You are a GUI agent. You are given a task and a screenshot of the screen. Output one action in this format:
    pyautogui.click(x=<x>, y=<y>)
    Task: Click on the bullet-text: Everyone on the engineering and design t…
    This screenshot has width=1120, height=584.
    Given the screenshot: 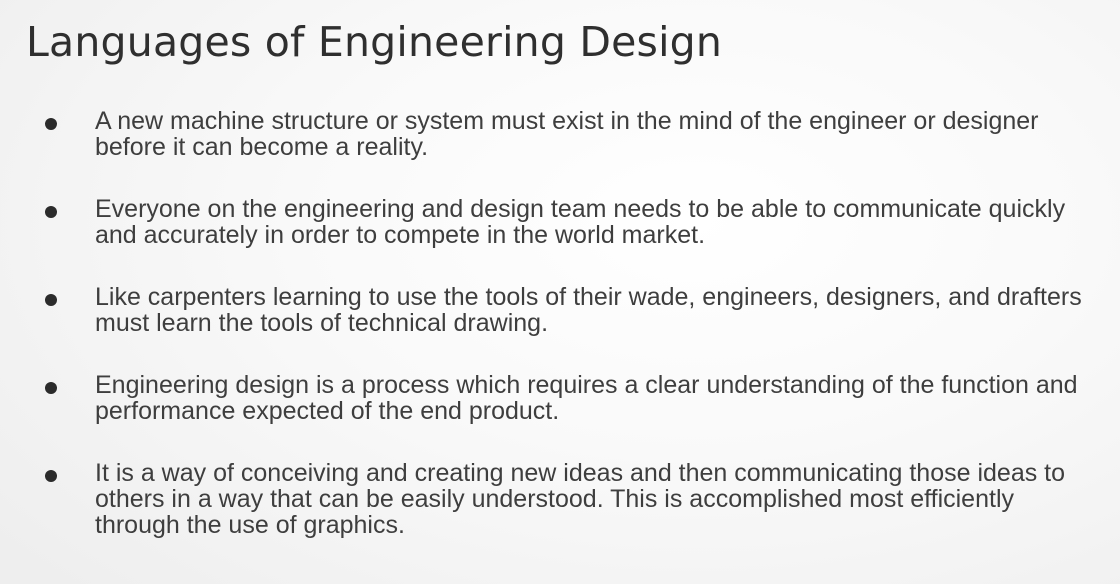 What is the action you would take?
    pyautogui.click(x=580, y=222)
    